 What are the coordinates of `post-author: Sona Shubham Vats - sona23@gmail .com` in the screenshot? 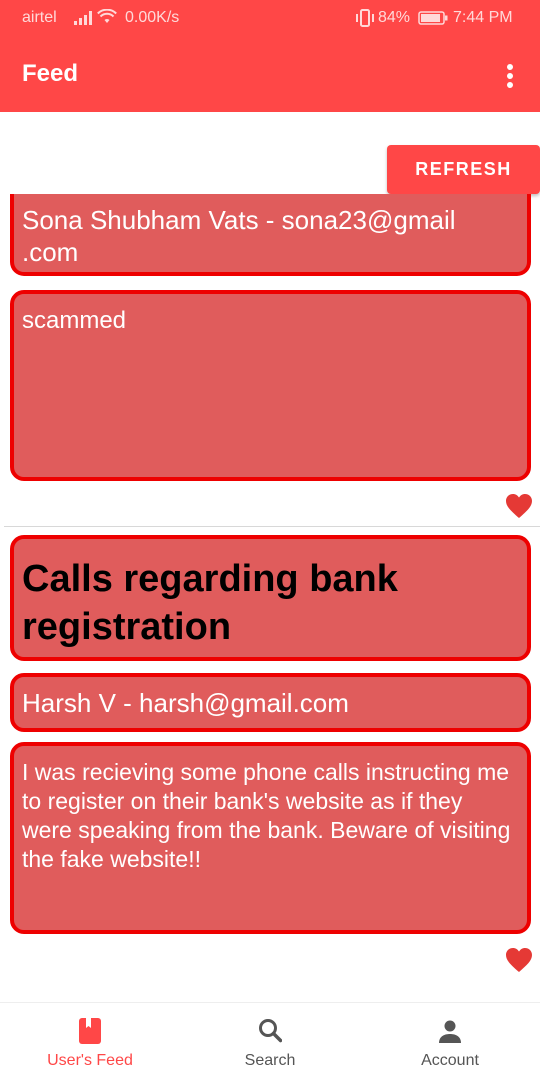 It's located at (270, 235).